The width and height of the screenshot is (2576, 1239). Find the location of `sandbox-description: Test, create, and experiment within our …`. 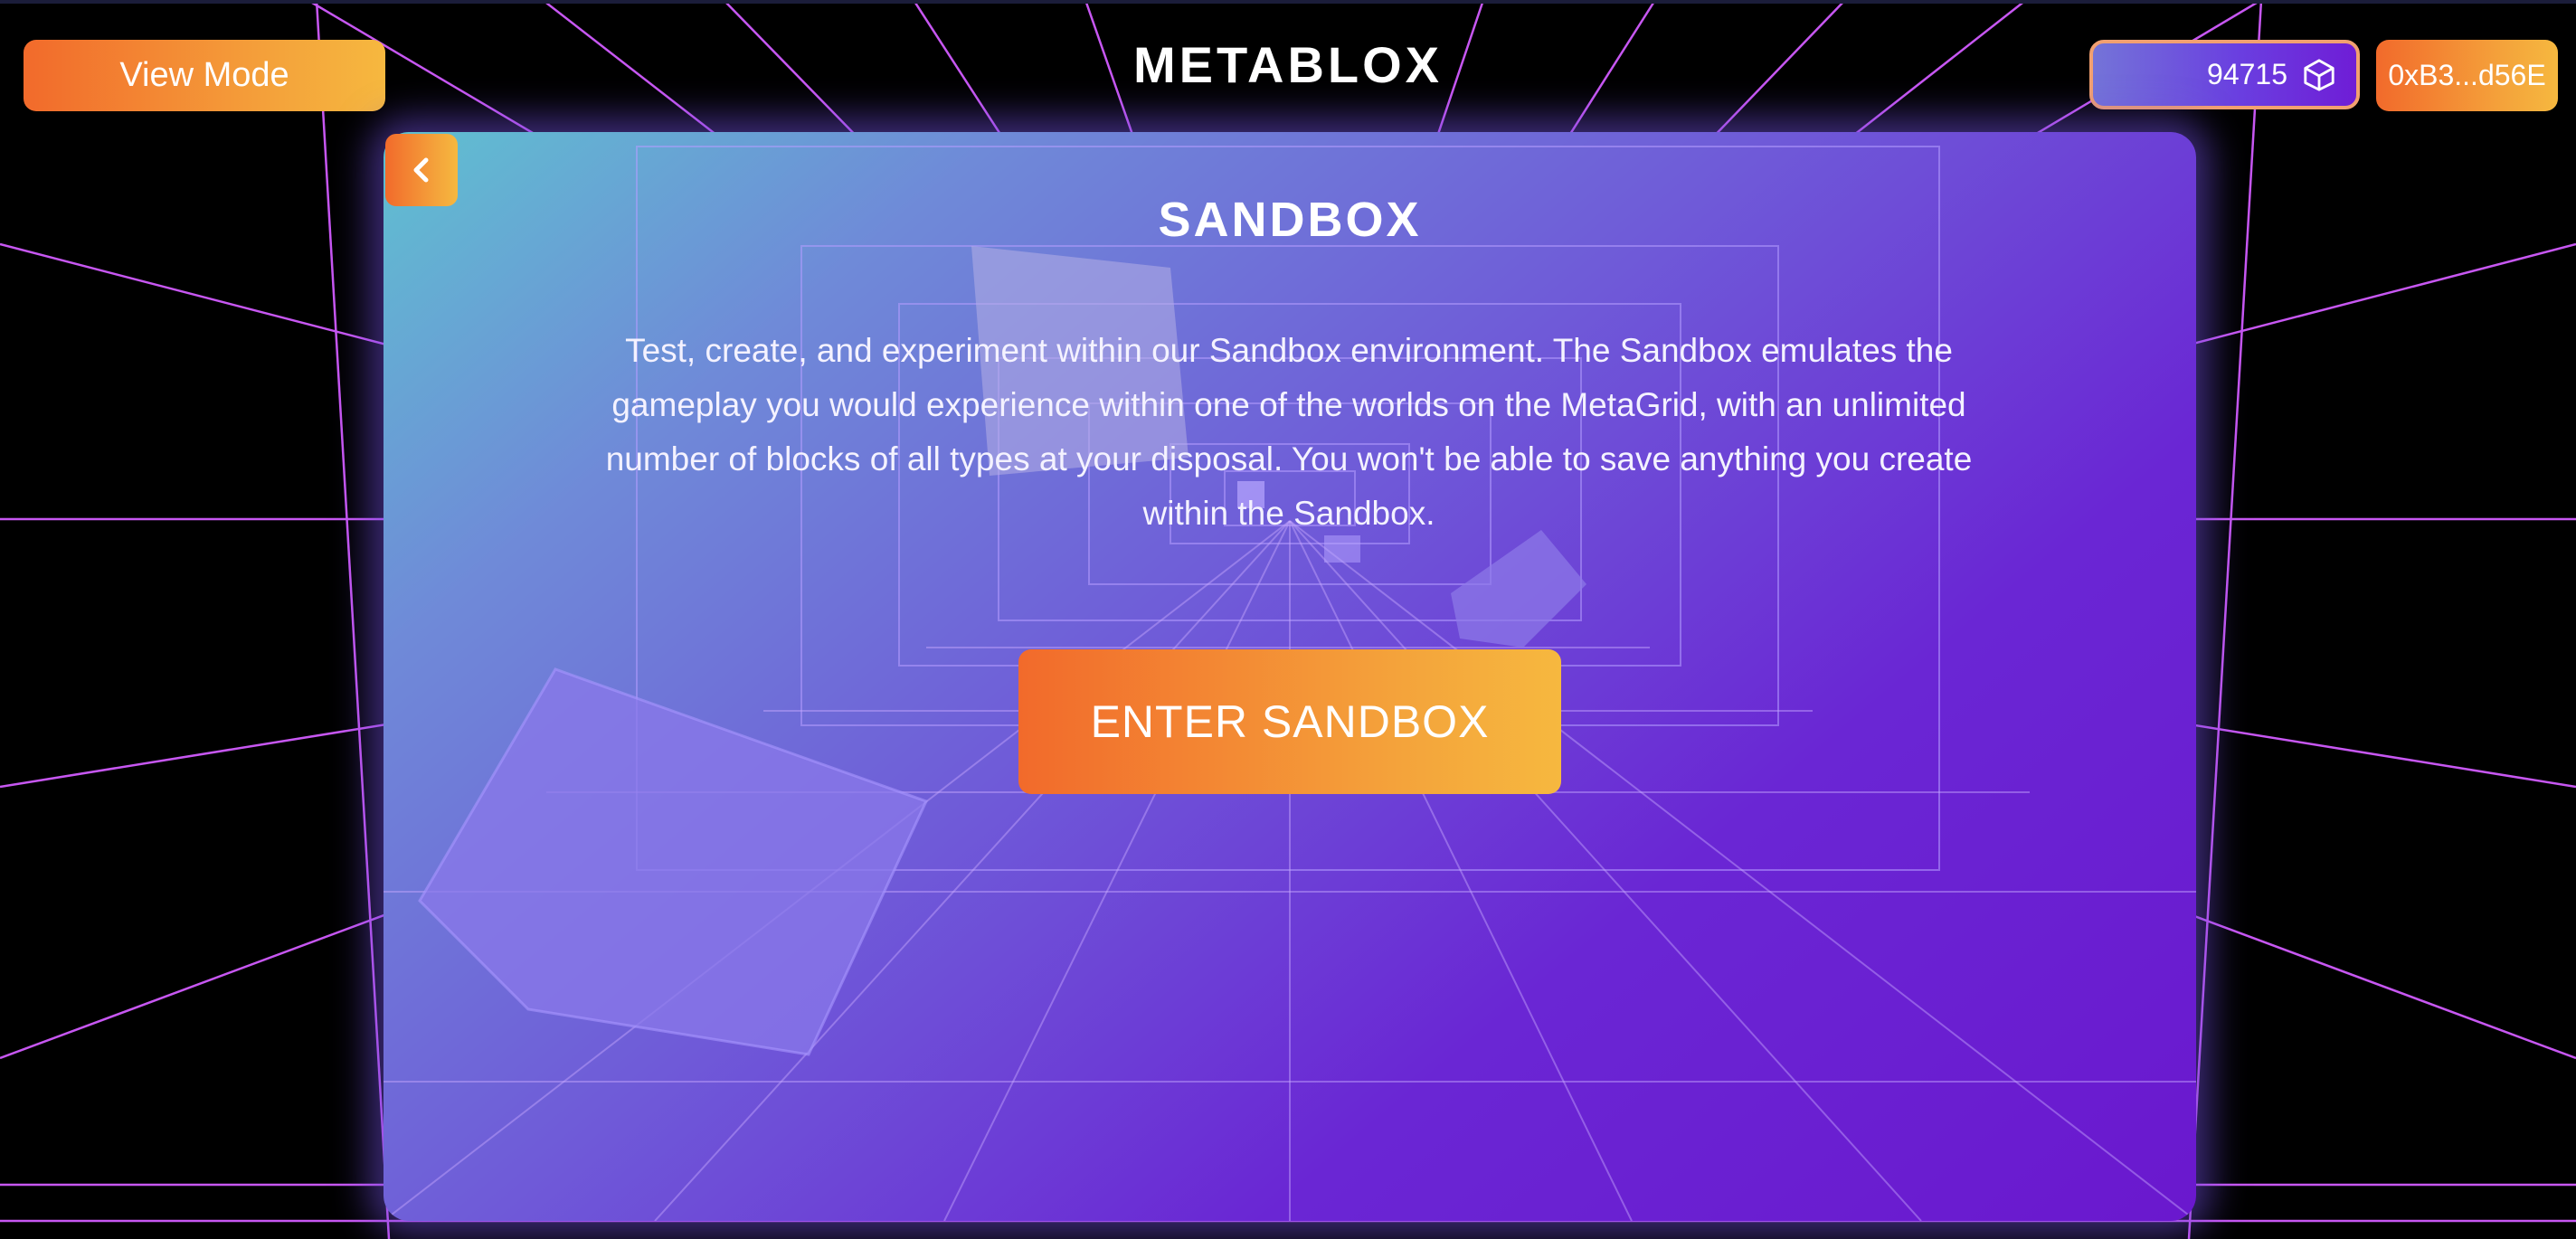

sandbox-description: Test, create, and experiment within our … is located at coordinates (1289, 432).